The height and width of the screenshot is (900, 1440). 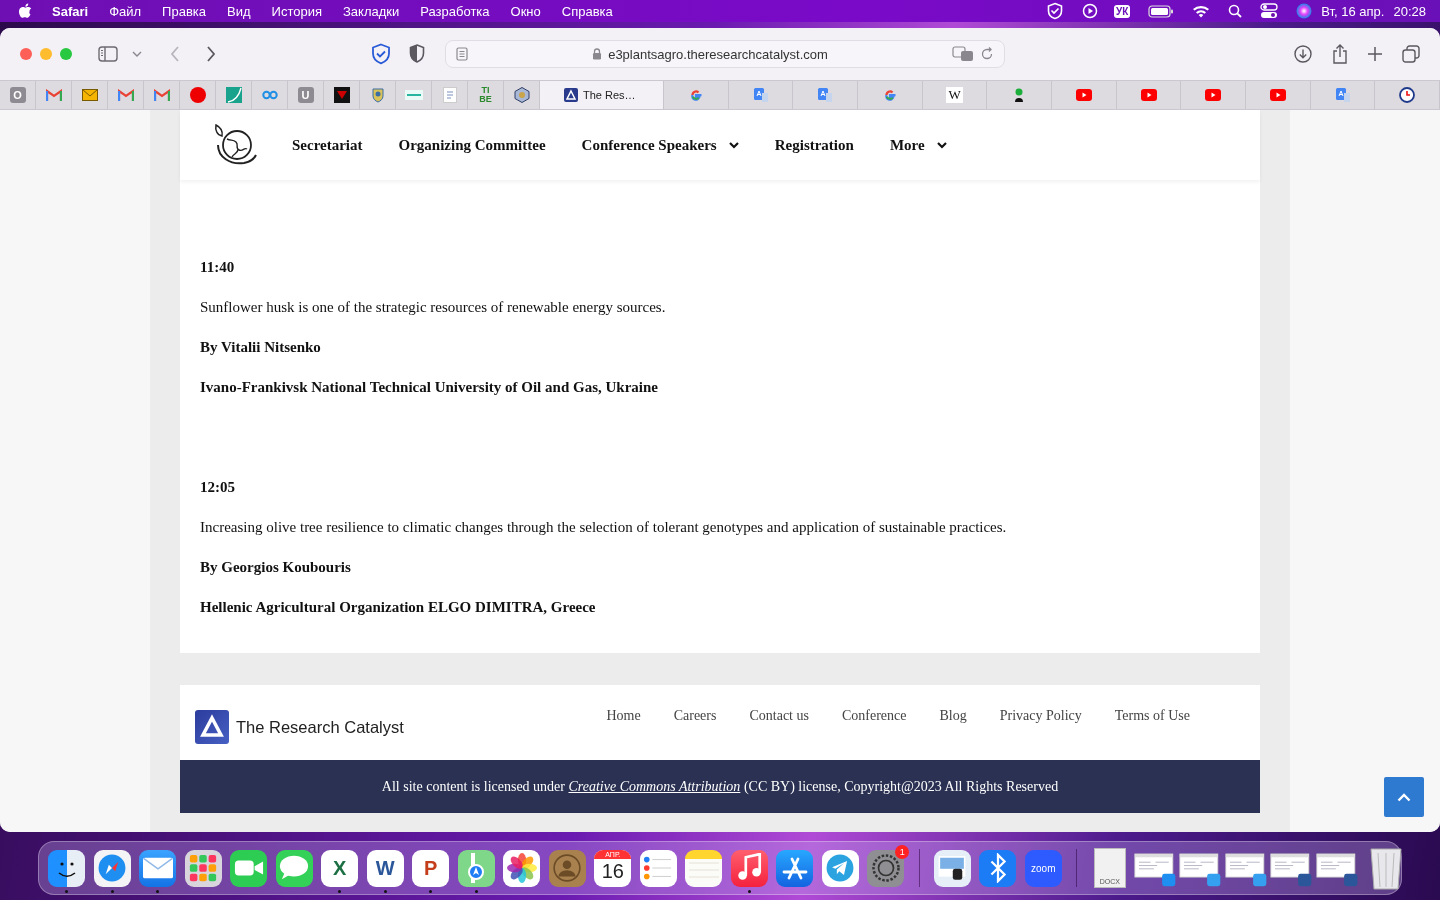 What do you see at coordinates (795, 868) in the screenshot?
I see `appstore-app-icon` at bounding box center [795, 868].